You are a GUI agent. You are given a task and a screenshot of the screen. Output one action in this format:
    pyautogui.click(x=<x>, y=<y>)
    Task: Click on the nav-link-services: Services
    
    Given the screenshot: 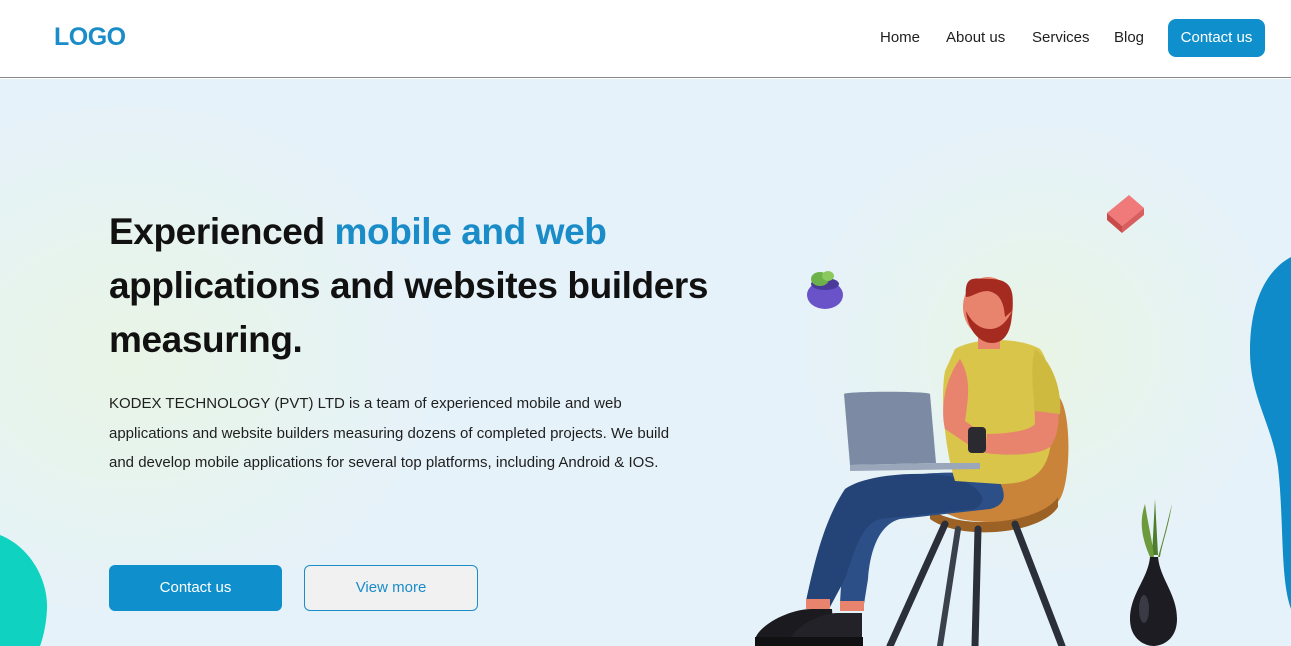 What is the action you would take?
    pyautogui.click(x=1061, y=37)
    